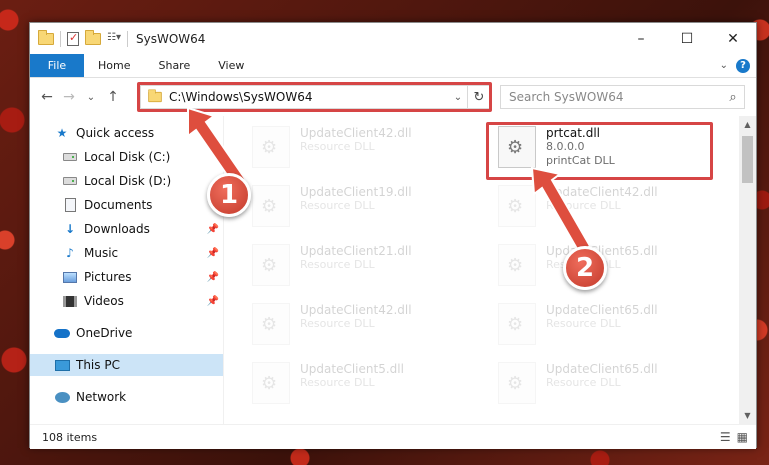  I want to click on chevron-down-icon: ⌄, so click(458, 97).